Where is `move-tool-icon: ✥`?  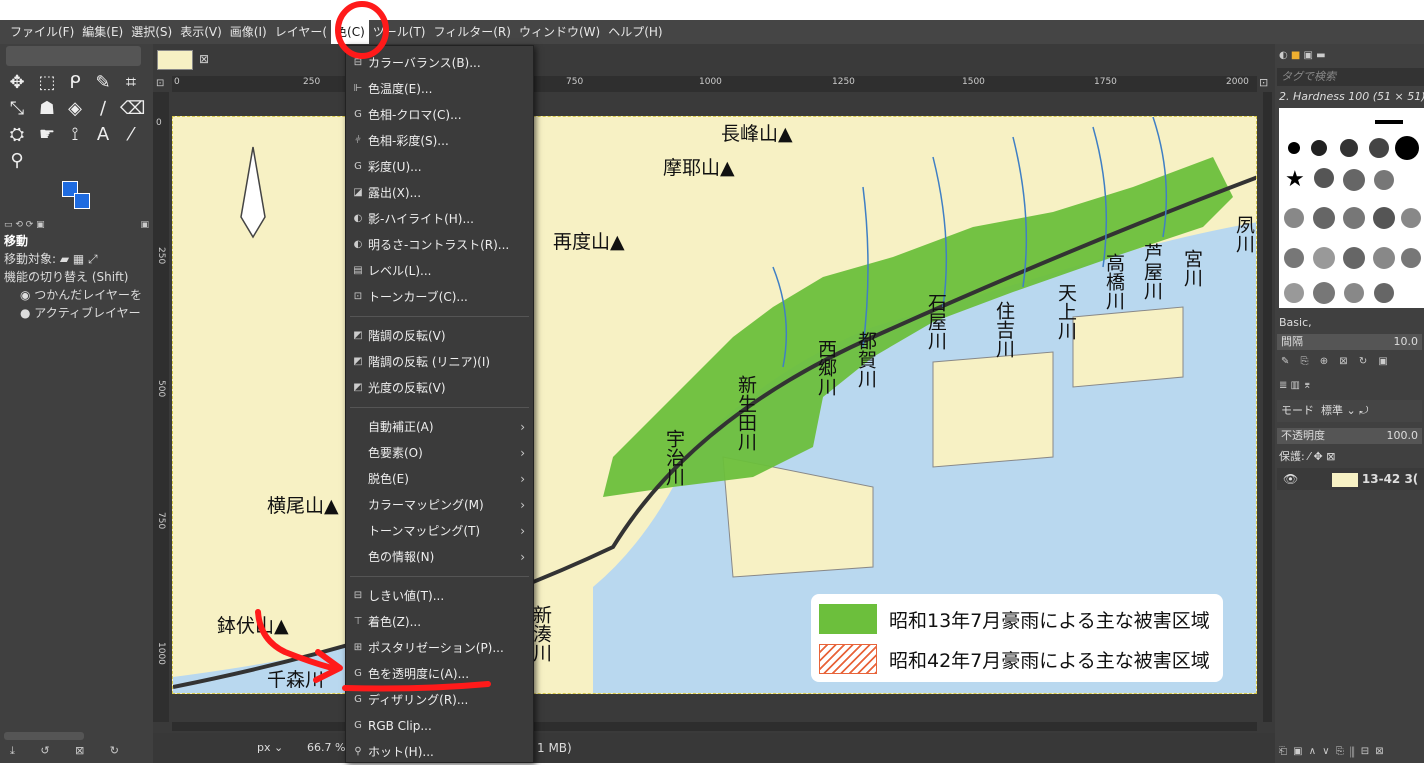 move-tool-icon: ✥ is located at coordinates (17, 83).